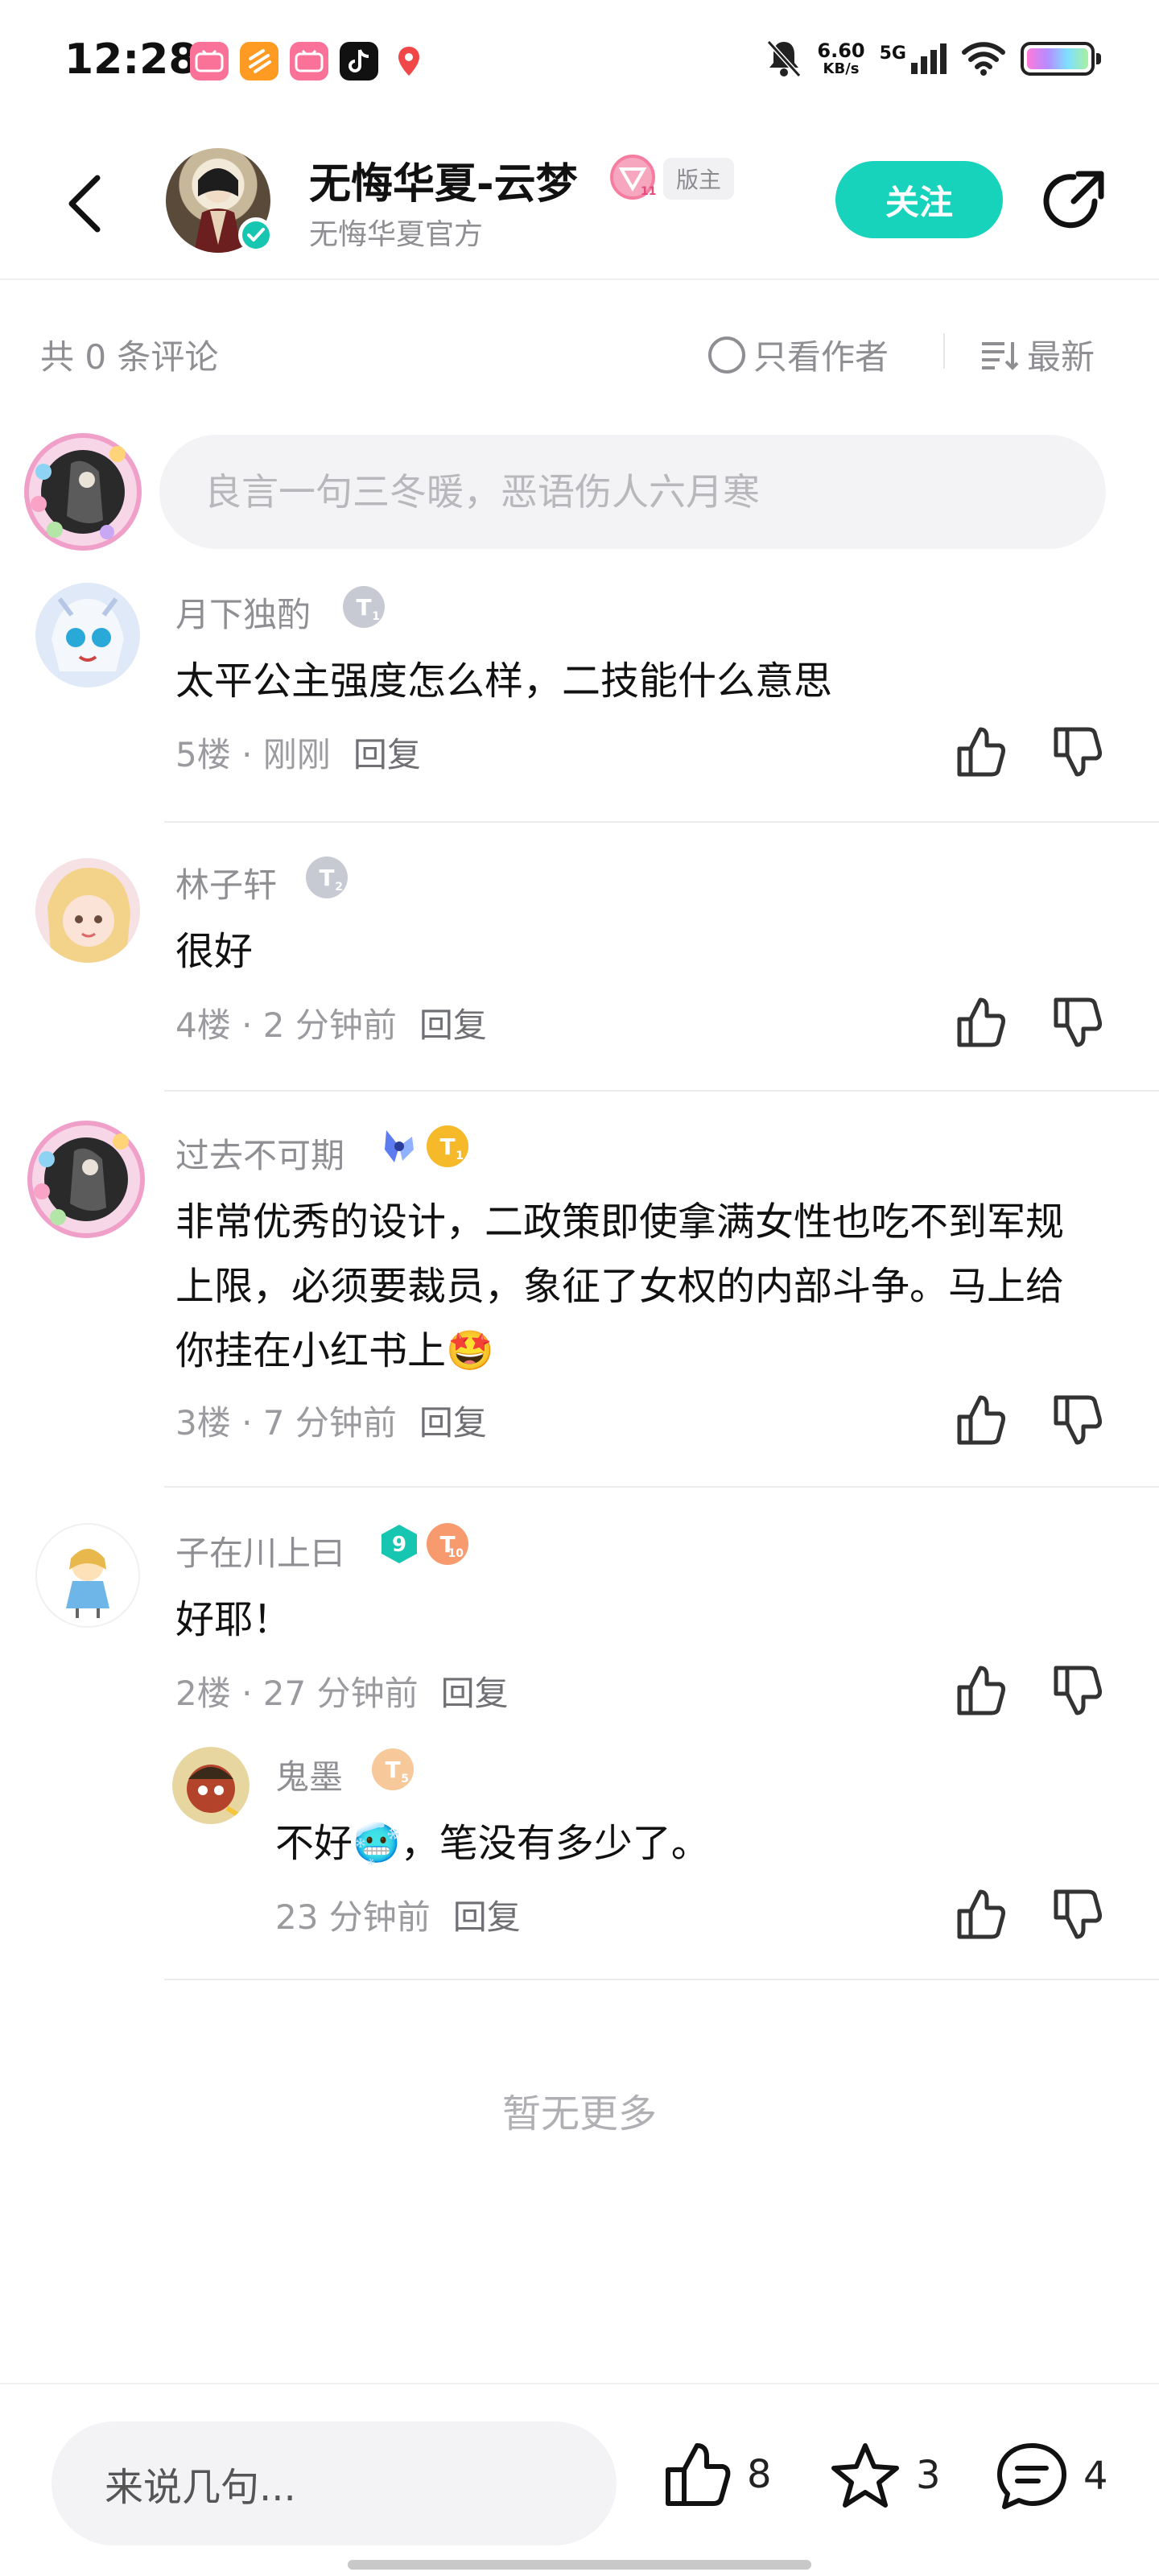 The image size is (1159, 2576). I want to click on net-speed: 6.60 KB/s, so click(841, 58).